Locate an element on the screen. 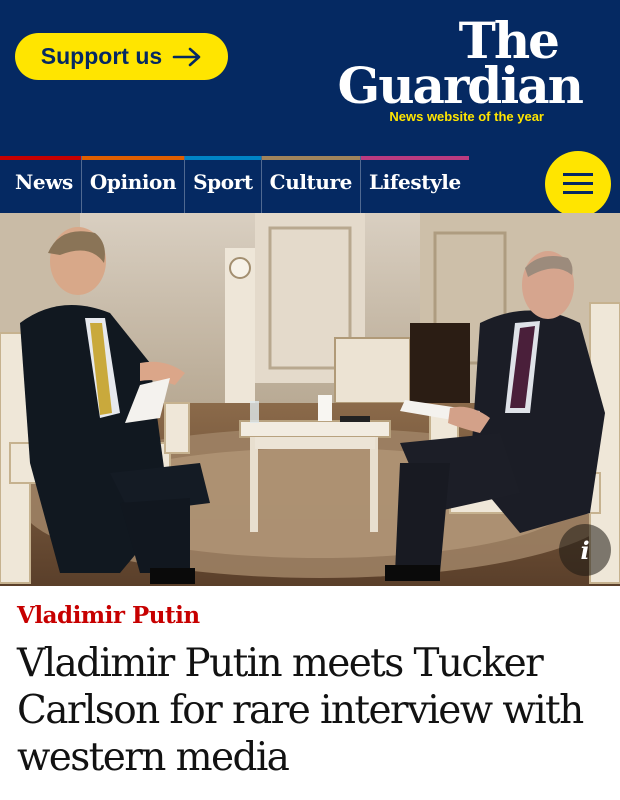 Image resolution: width=620 pixels, height=800 pixels. nav-item-label: Opinion is located at coordinates (133, 182).